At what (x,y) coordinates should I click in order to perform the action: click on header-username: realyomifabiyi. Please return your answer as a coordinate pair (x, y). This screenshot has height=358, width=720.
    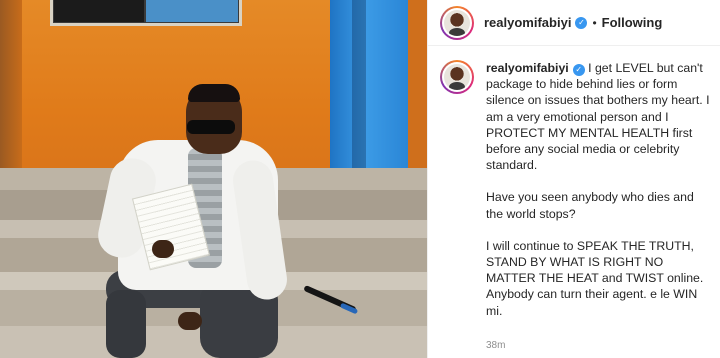
    Looking at the image, I should click on (527, 22).